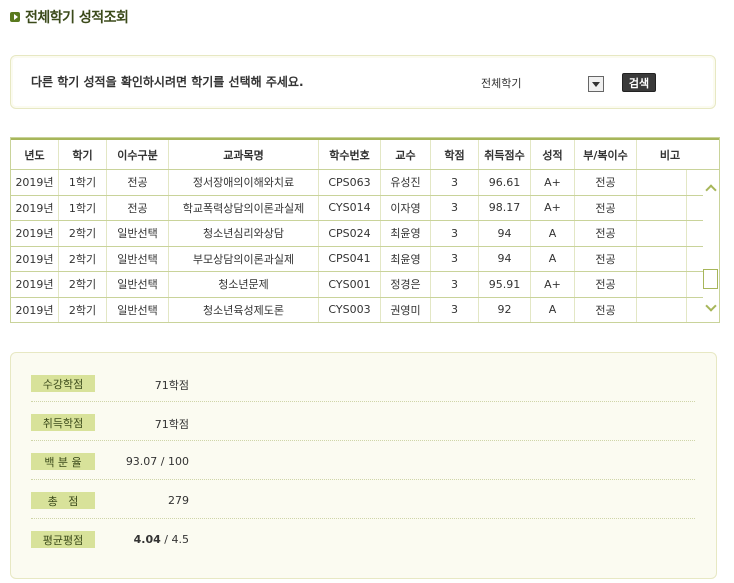 The height and width of the screenshot is (583, 734). Describe the element at coordinates (505, 284) in the screenshot. I see `cell-score: 95.91` at that location.